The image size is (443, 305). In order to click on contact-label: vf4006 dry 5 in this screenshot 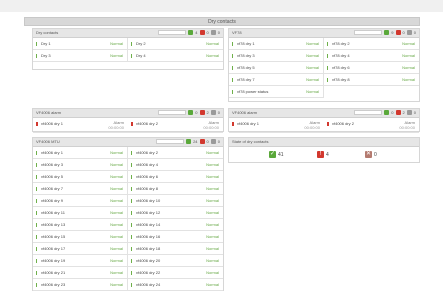, I will do `click(52, 176)`.